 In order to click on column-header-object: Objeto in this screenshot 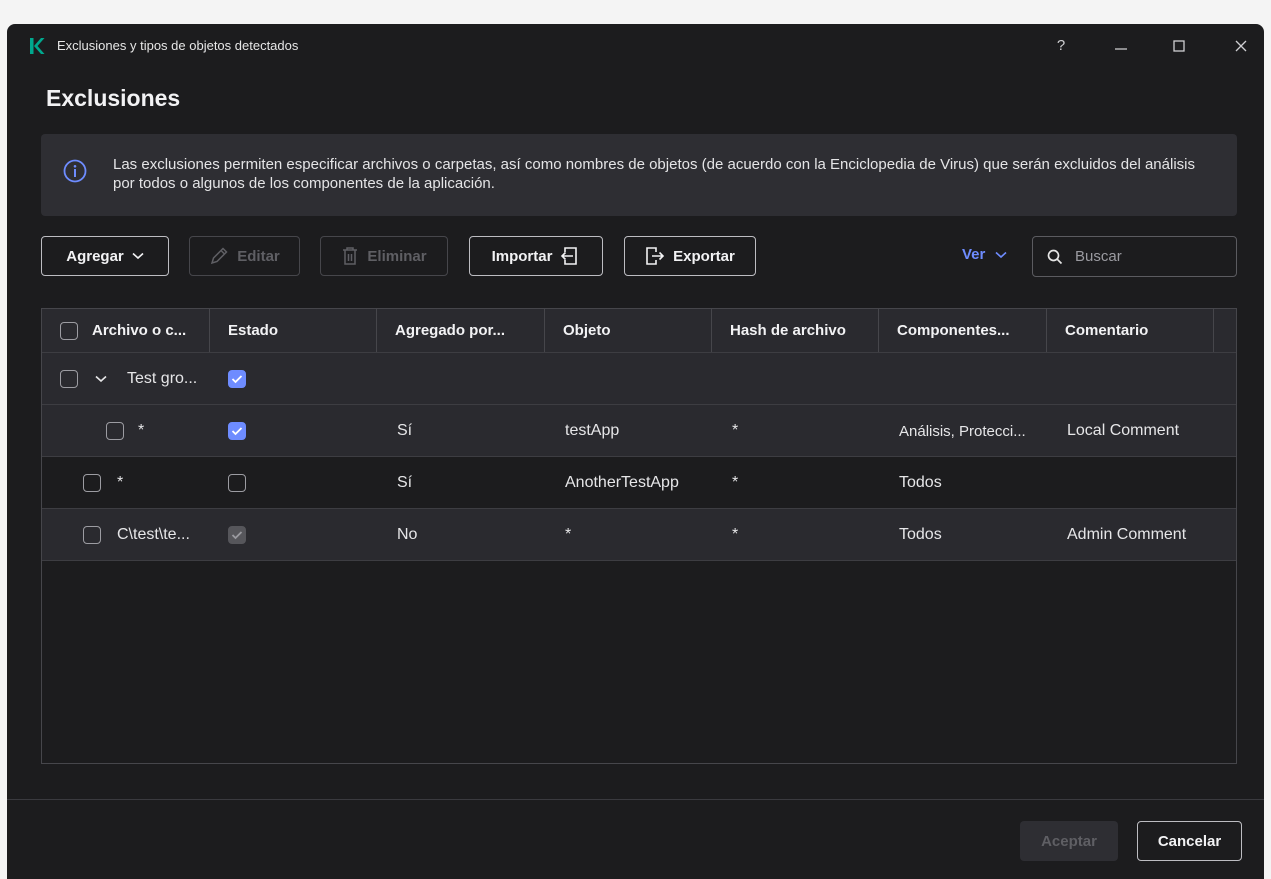, I will do `click(628, 330)`.